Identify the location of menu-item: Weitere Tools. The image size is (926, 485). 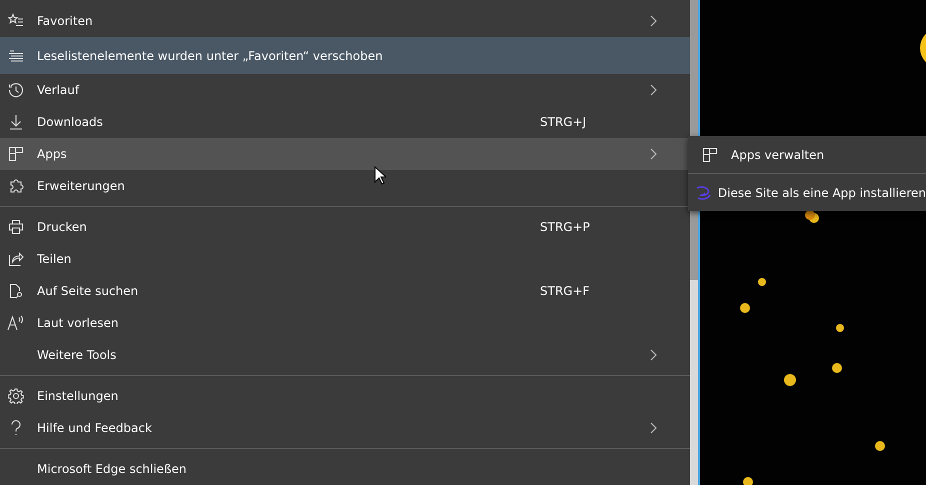
(345, 355).